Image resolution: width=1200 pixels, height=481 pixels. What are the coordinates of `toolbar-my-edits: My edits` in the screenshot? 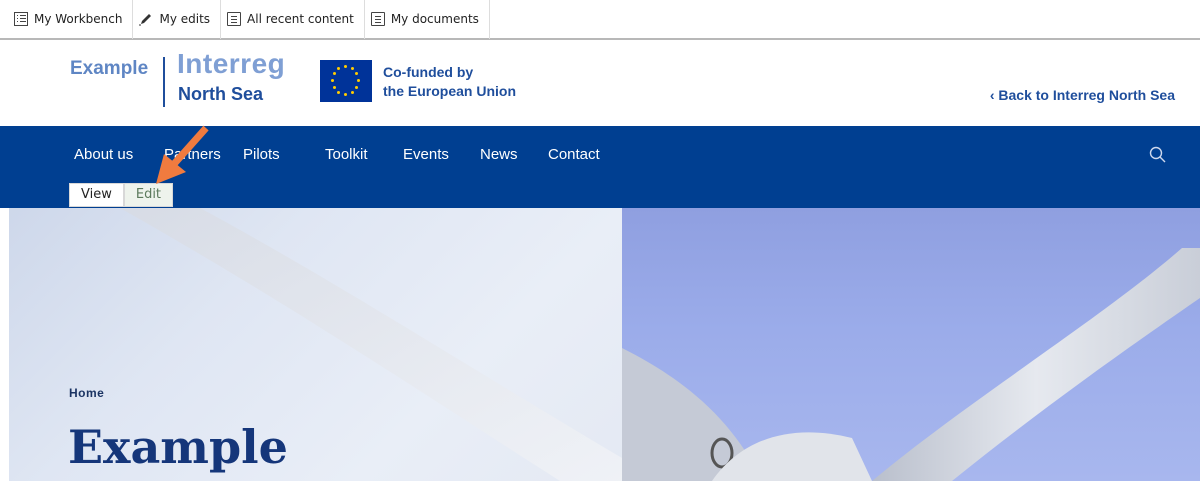 It's located at (177, 19).